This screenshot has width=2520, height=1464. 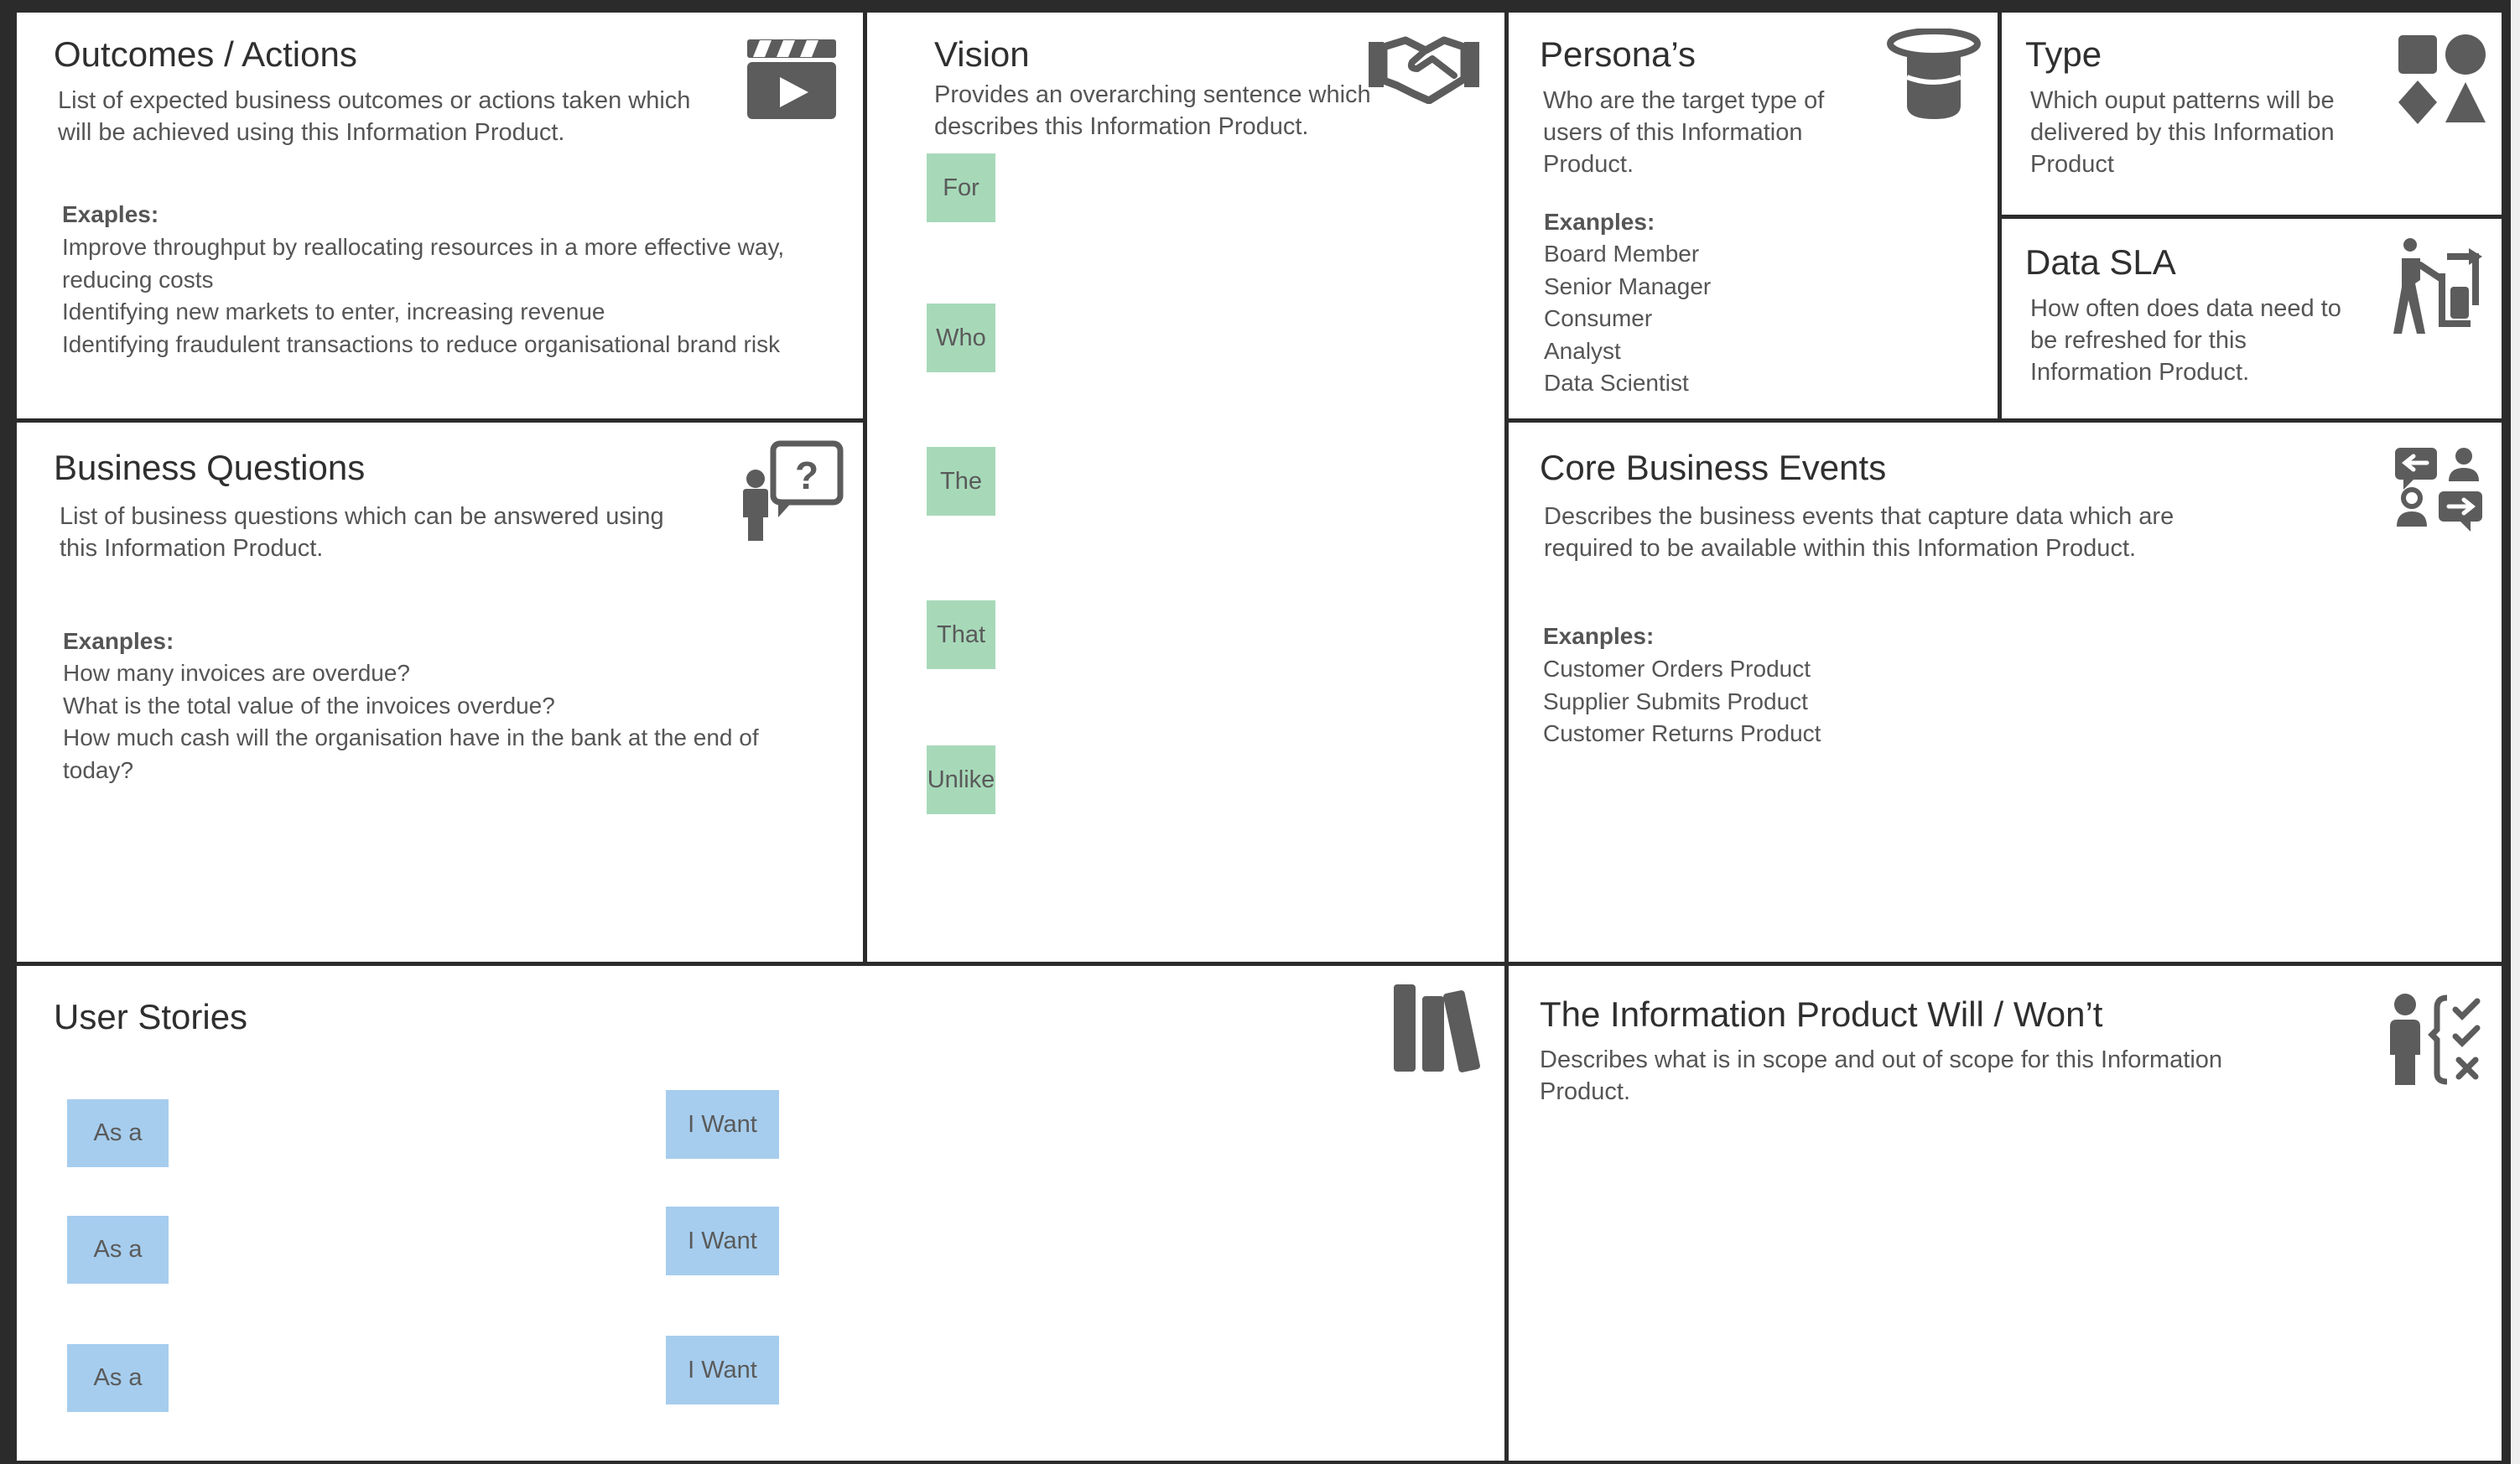 I want to click on list-item: Board Member, so click(x=1622, y=254).